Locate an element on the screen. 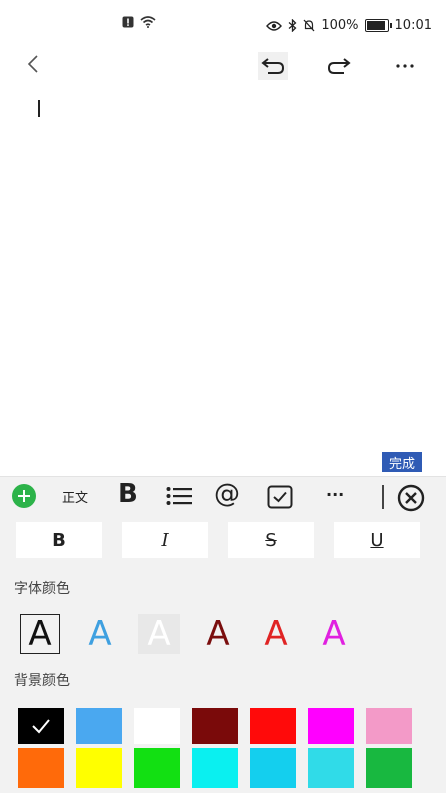 The width and height of the screenshot is (446, 793). more-options-button is located at coordinates (405, 66).